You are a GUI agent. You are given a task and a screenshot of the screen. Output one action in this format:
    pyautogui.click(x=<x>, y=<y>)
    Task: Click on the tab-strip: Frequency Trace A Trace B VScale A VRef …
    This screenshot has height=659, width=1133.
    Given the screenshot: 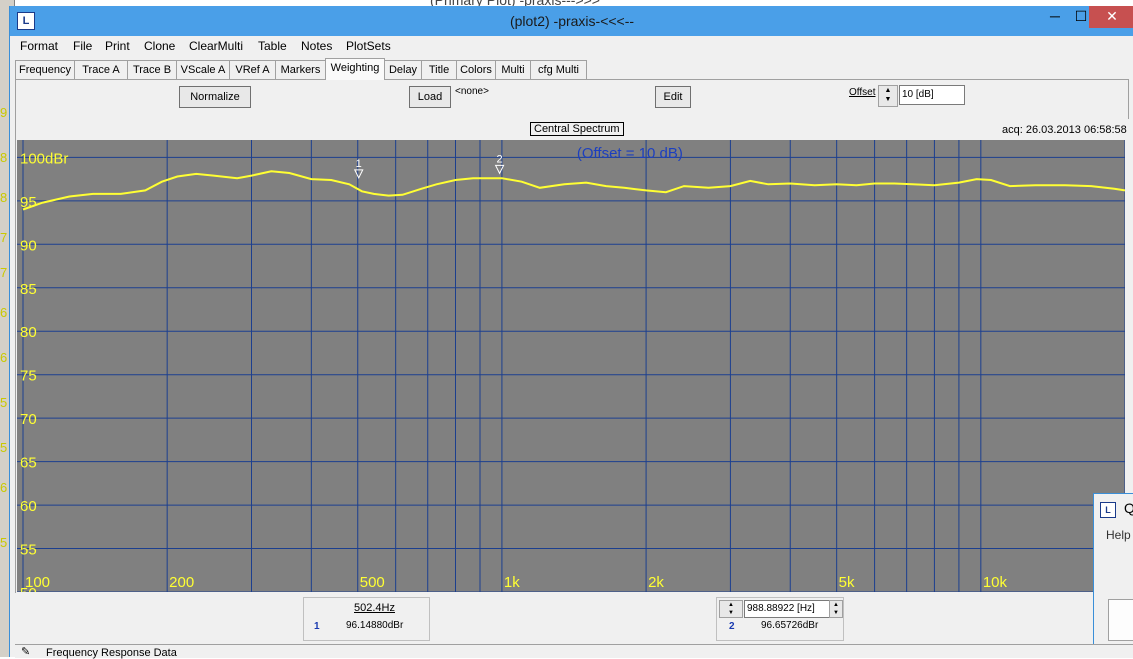 What is the action you would take?
    pyautogui.click(x=571, y=69)
    